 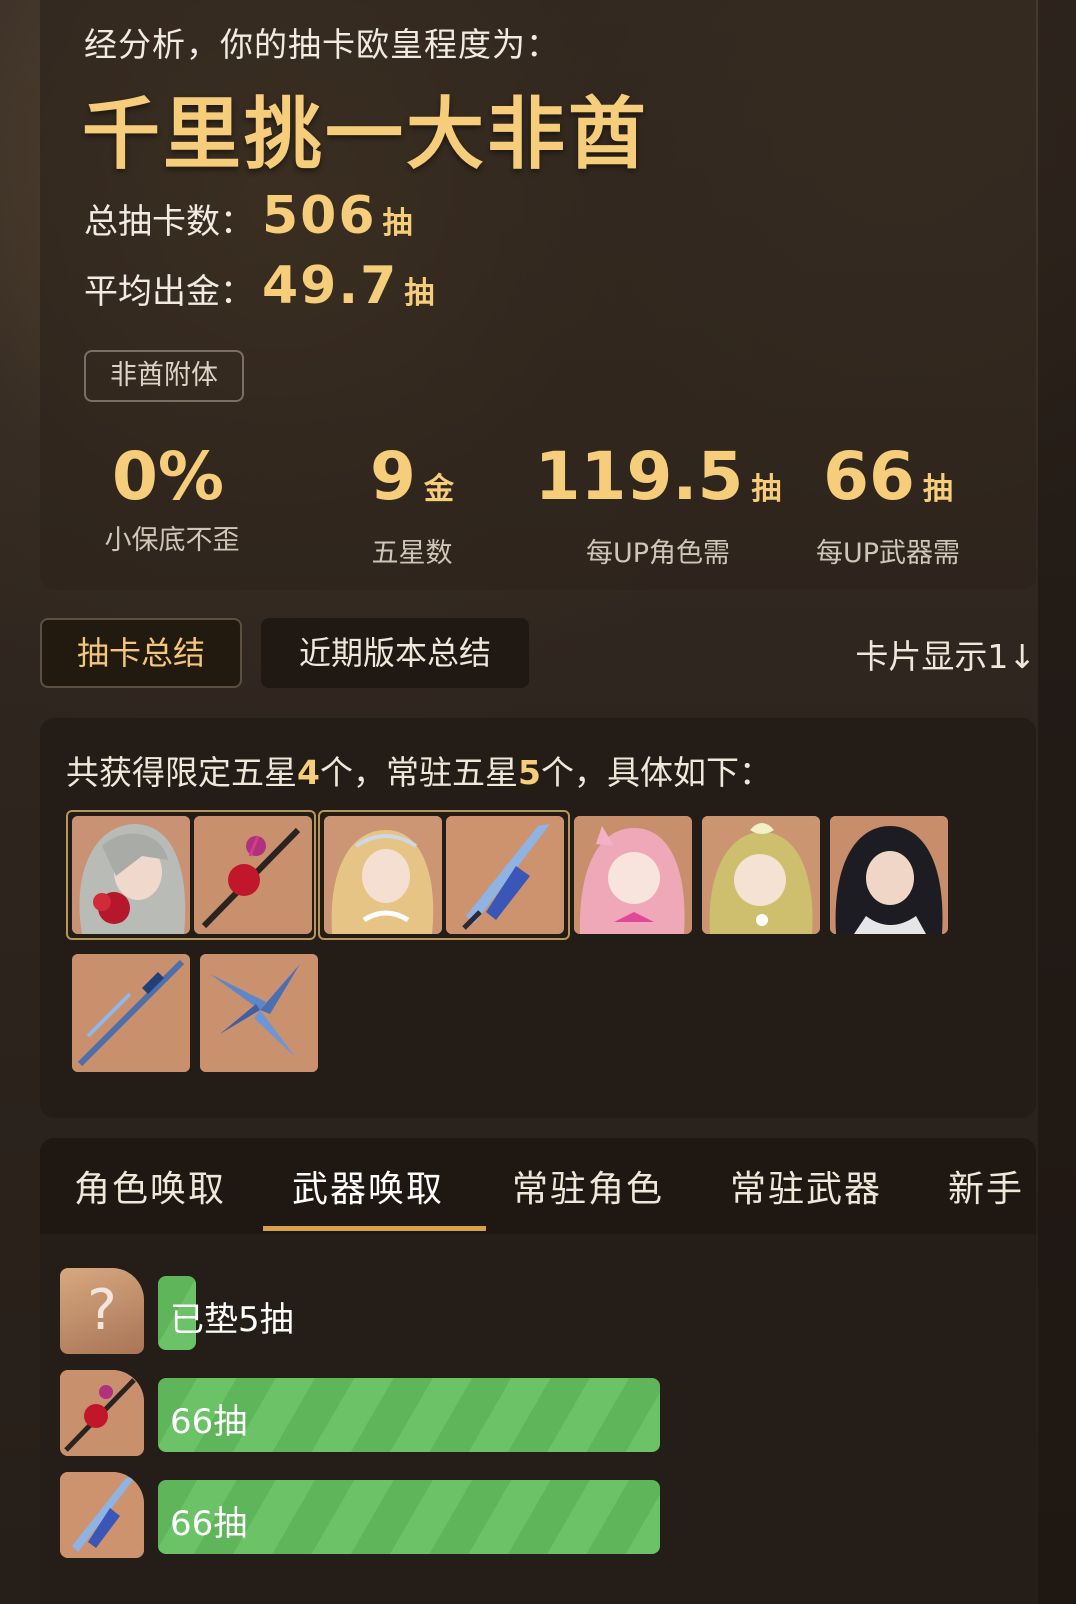 What do you see at coordinates (869, 476) in the screenshot?
I see `metric-value: 66` at bounding box center [869, 476].